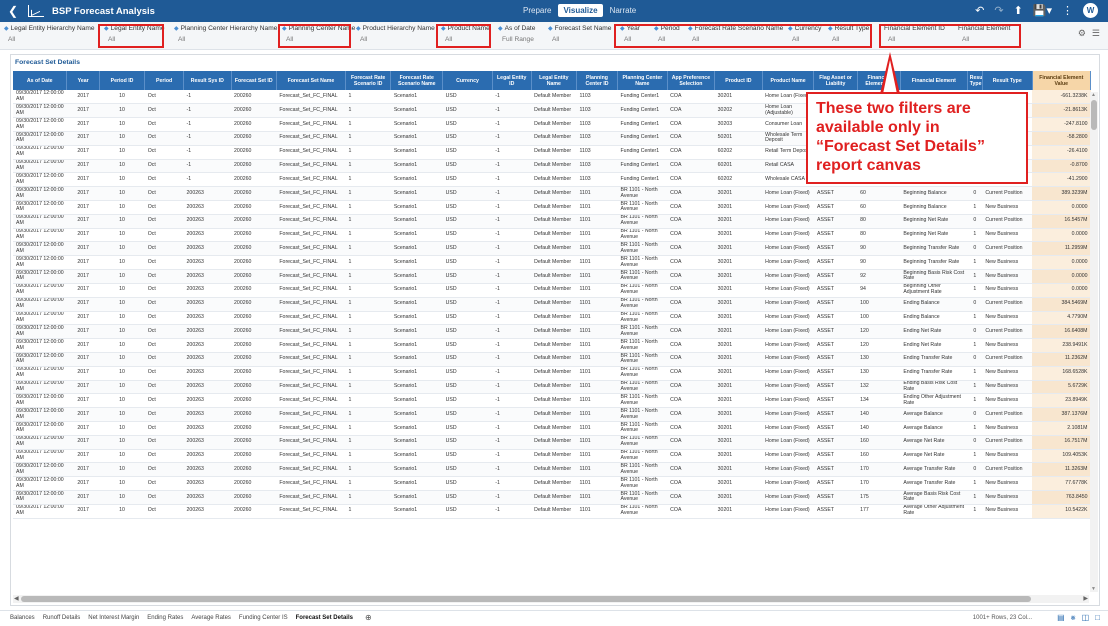 This screenshot has height=626, width=1108. What do you see at coordinates (225, 34) in the screenshot?
I see `filter-planning-center-hierarchy-name: ◆ Planning Center Hierarchy Name All` at bounding box center [225, 34].